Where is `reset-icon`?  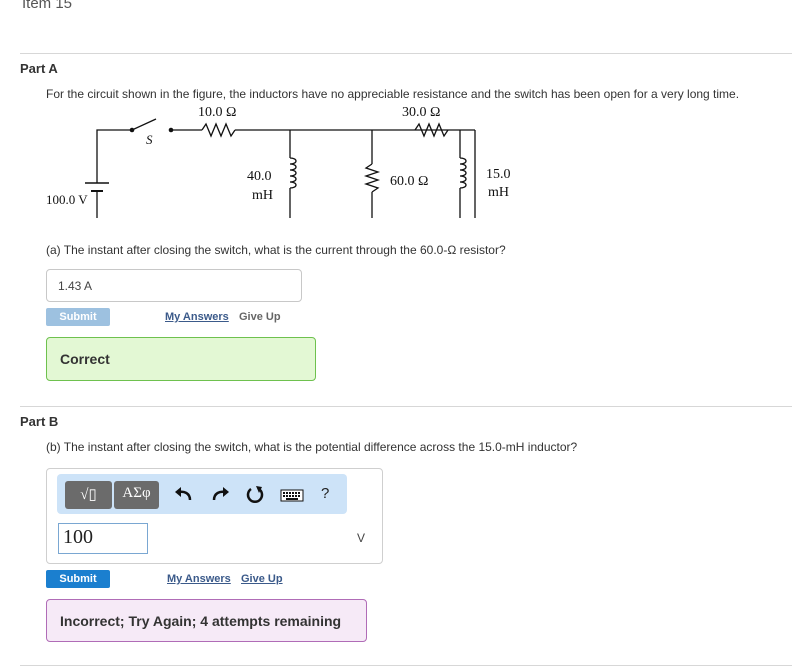 reset-icon is located at coordinates (255, 495).